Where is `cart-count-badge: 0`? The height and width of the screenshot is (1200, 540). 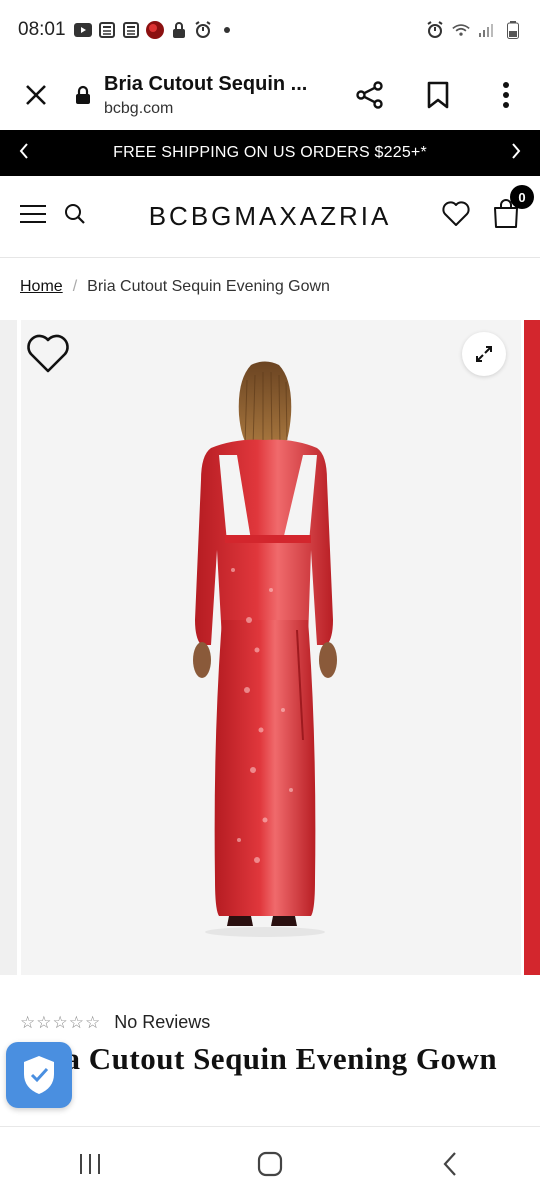 cart-count-badge: 0 is located at coordinates (522, 197).